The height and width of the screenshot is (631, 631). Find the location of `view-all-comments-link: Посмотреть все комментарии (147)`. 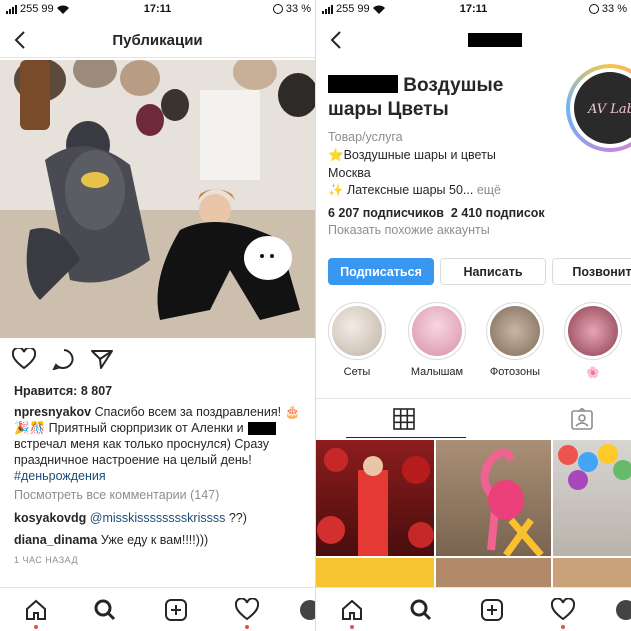

view-all-comments-link: Посмотреть все комментарии (147) is located at coordinates (116, 495).